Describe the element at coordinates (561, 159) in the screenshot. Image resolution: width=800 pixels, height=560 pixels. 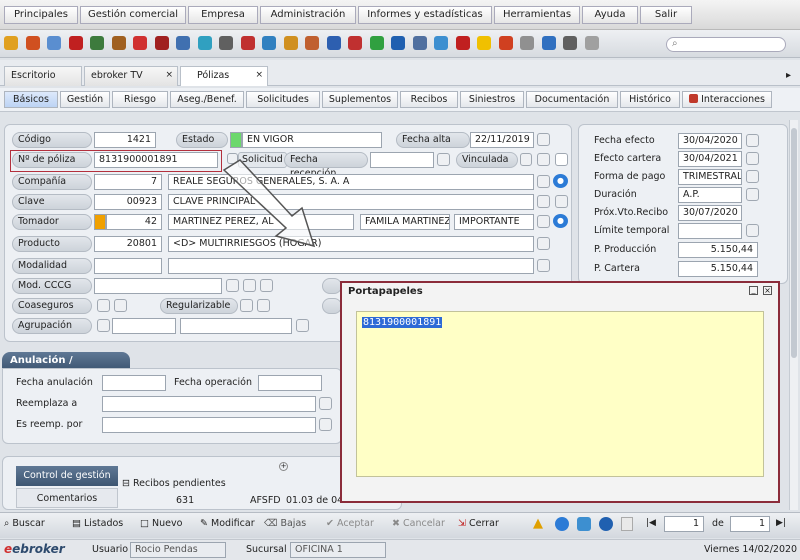
I see `add-icon` at that location.